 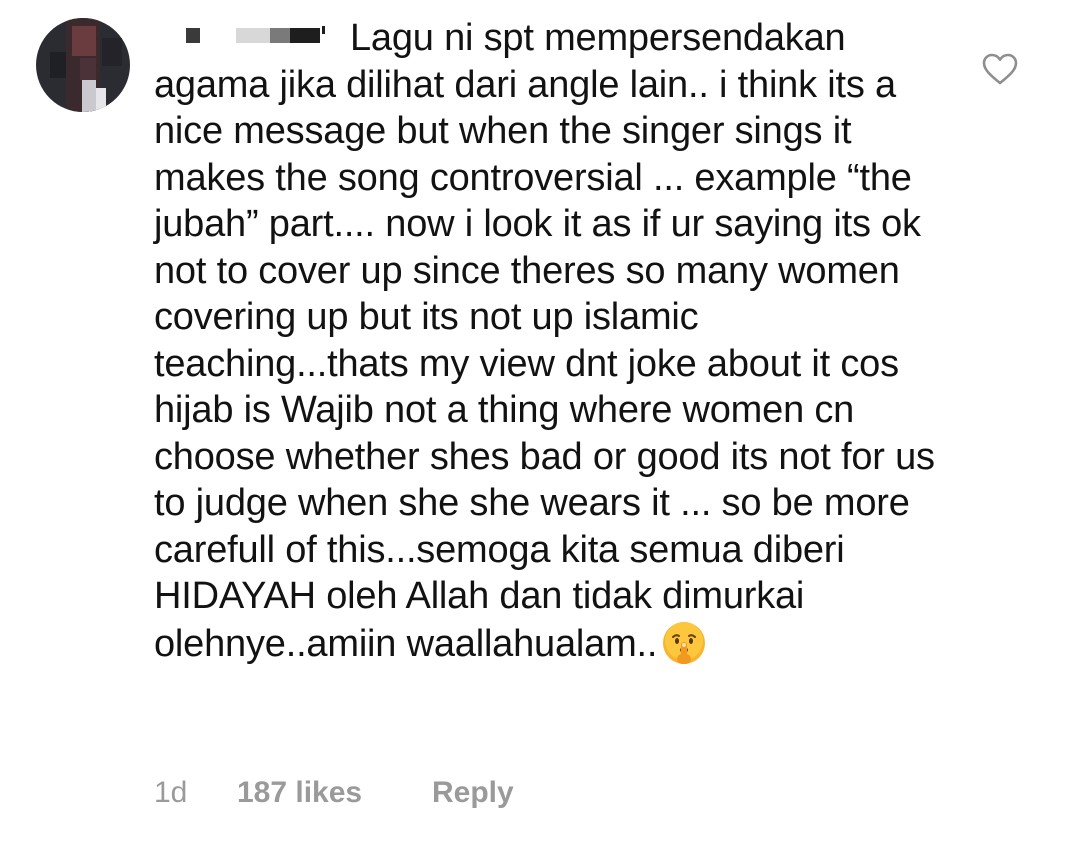 I want to click on likes-count: 187 likes, so click(x=299, y=793).